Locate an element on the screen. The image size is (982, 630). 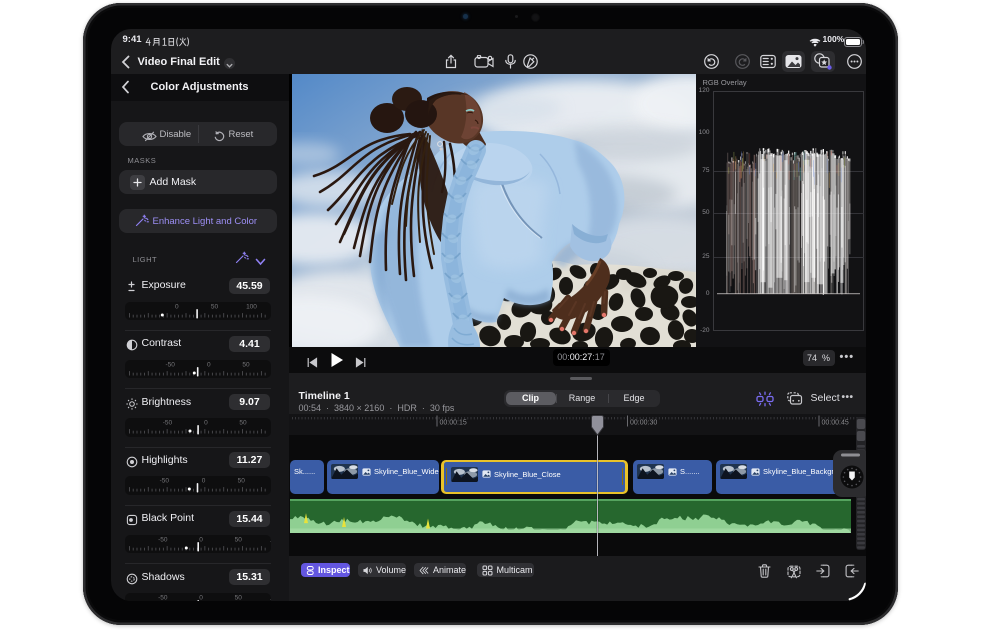
svg-text: 00:00:15 is located at coordinates (452, 423).